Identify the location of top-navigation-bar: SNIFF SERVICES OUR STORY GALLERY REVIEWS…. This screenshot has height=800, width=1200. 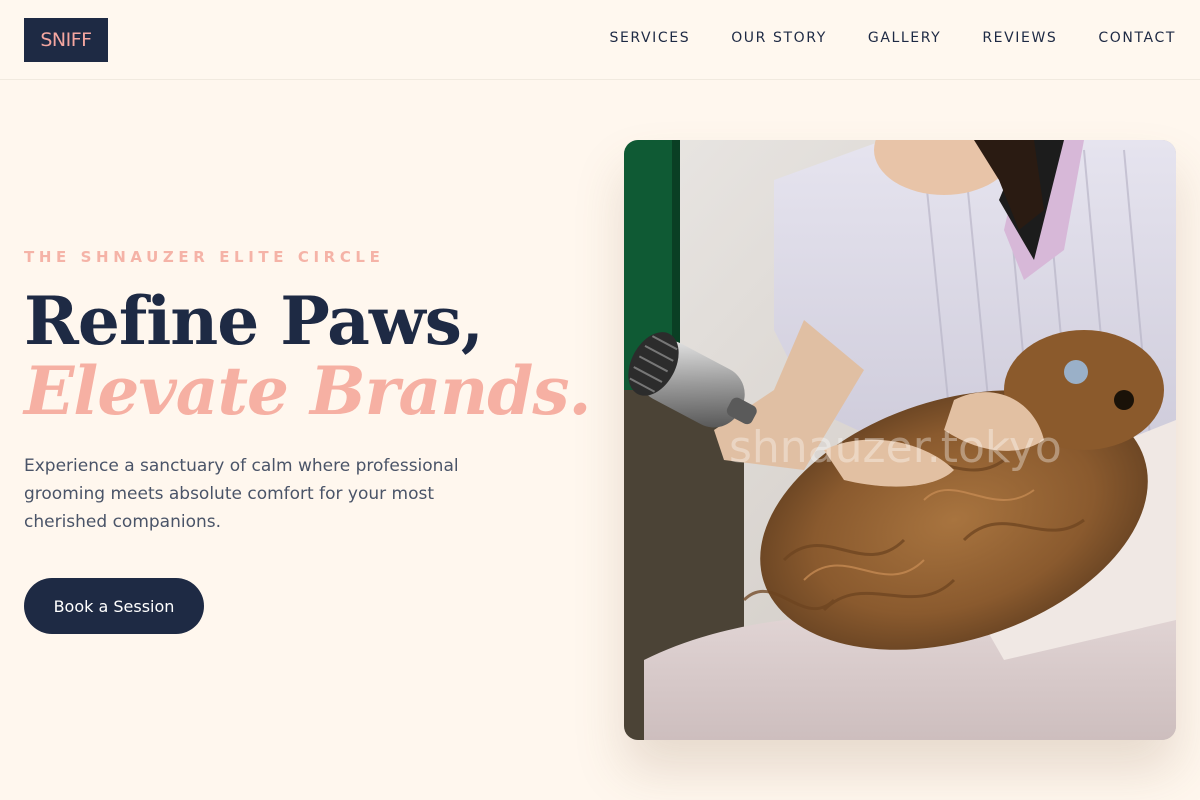
(600, 40).